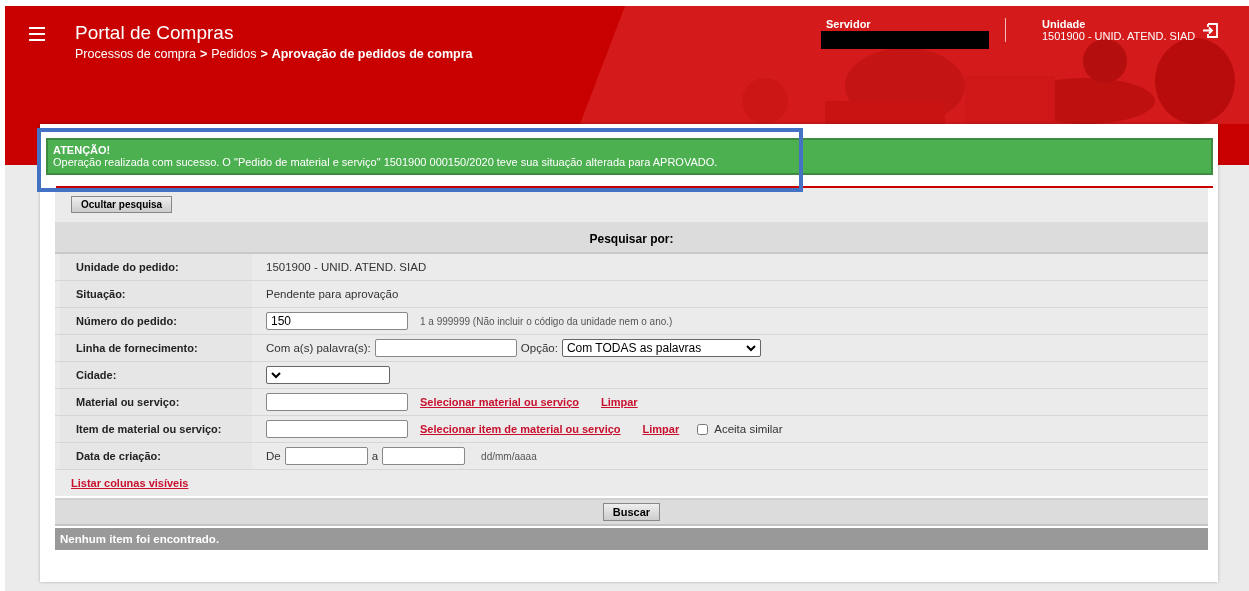  Describe the element at coordinates (703, 429) in the screenshot. I see `similar-checkbox` at that location.